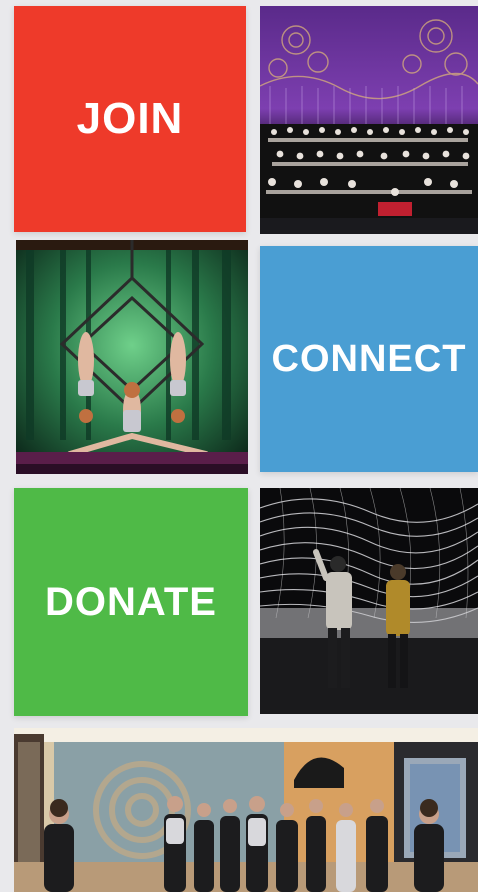 The width and height of the screenshot is (478, 892). Describe the element at coordinates (369, 601) in the screenshot. I see `digital-art-installation-photo` at that location.